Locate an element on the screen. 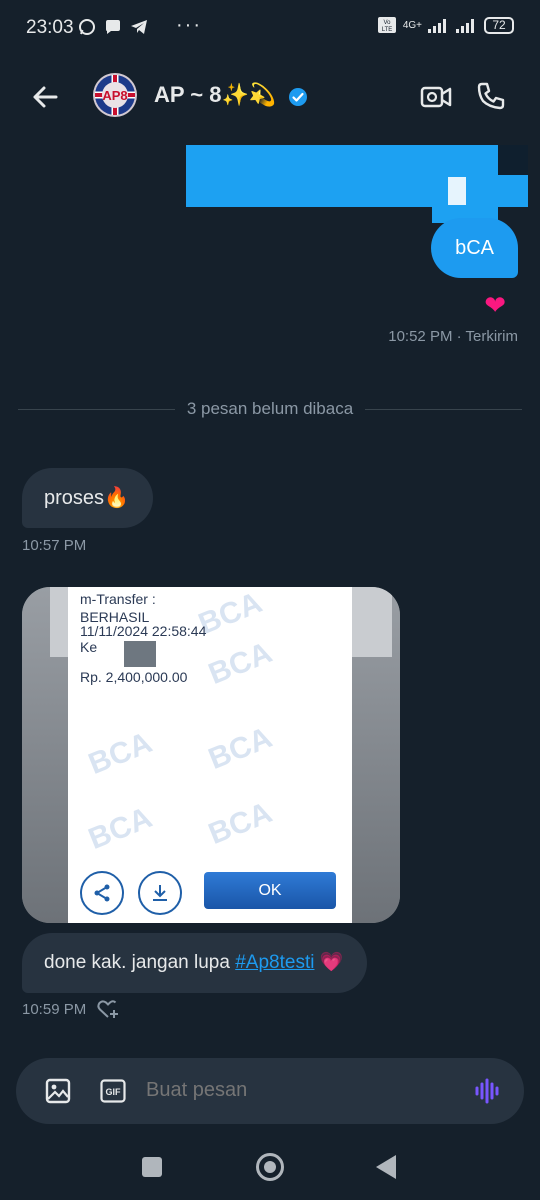 This screenshot has height=1200, width=540. back-arrow-icon is located at coordinates (45, 97).